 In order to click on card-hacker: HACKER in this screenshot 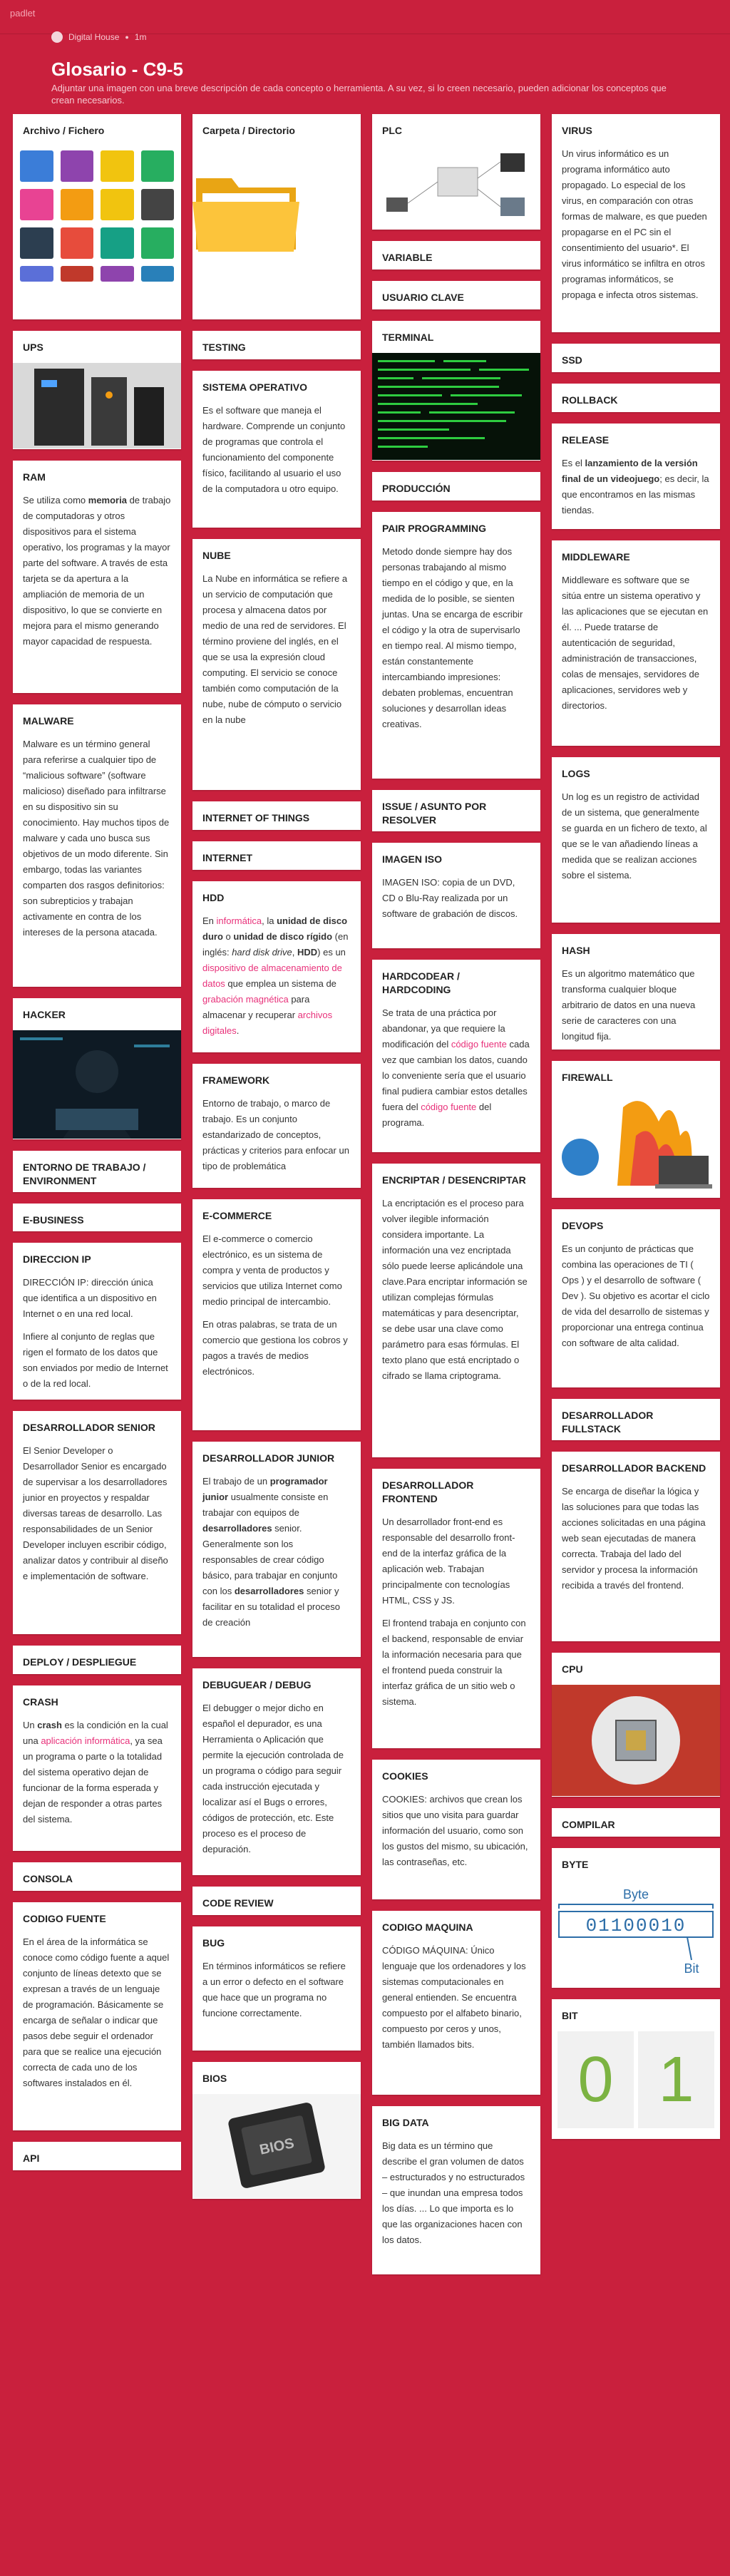, I will do `click(97, 1068)`.